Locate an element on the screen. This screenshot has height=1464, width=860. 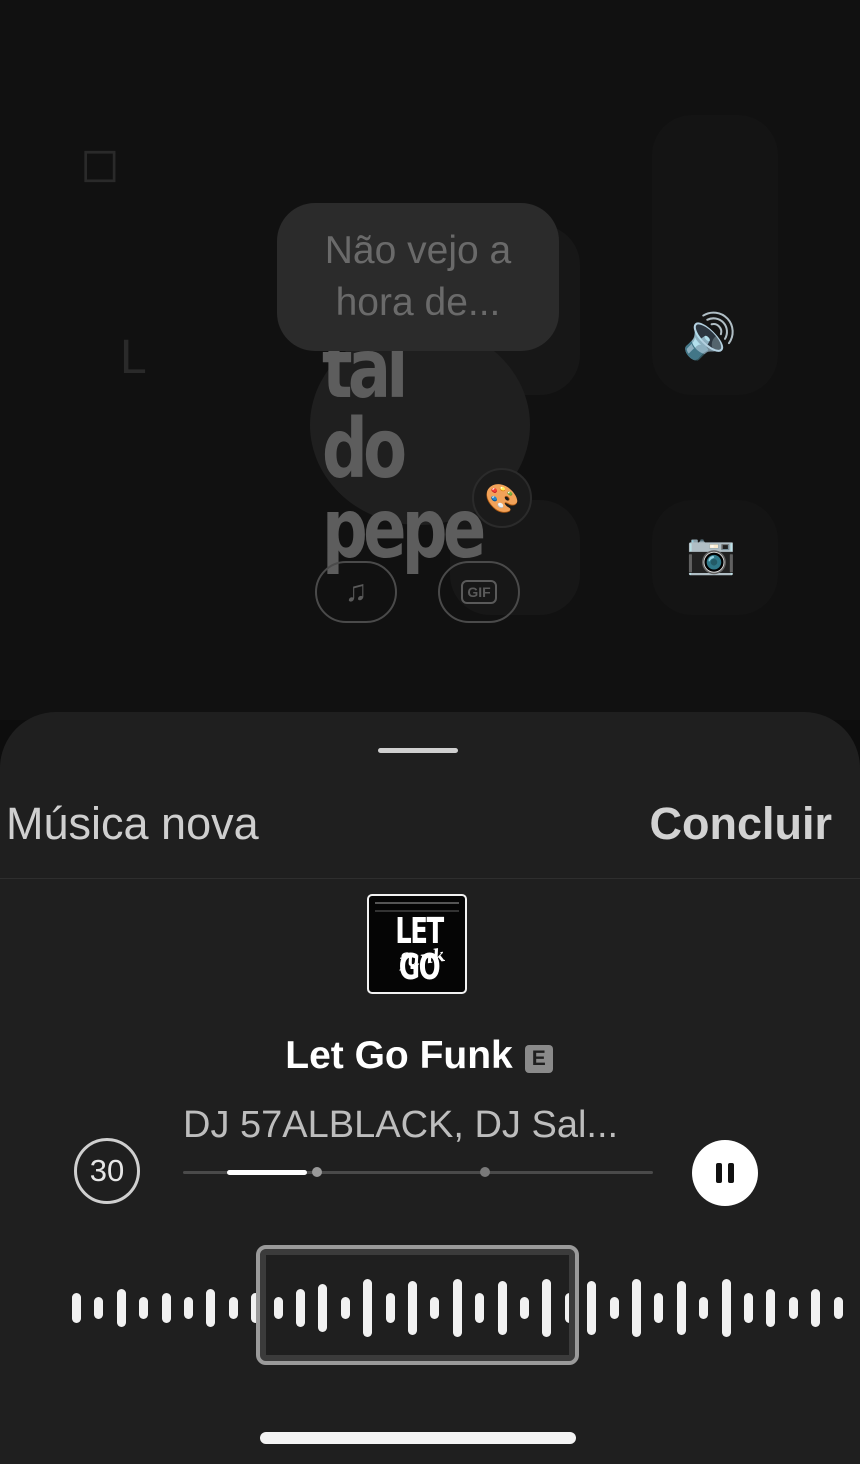
palette-icon: 🎨 is located at coordinates (502, 498).